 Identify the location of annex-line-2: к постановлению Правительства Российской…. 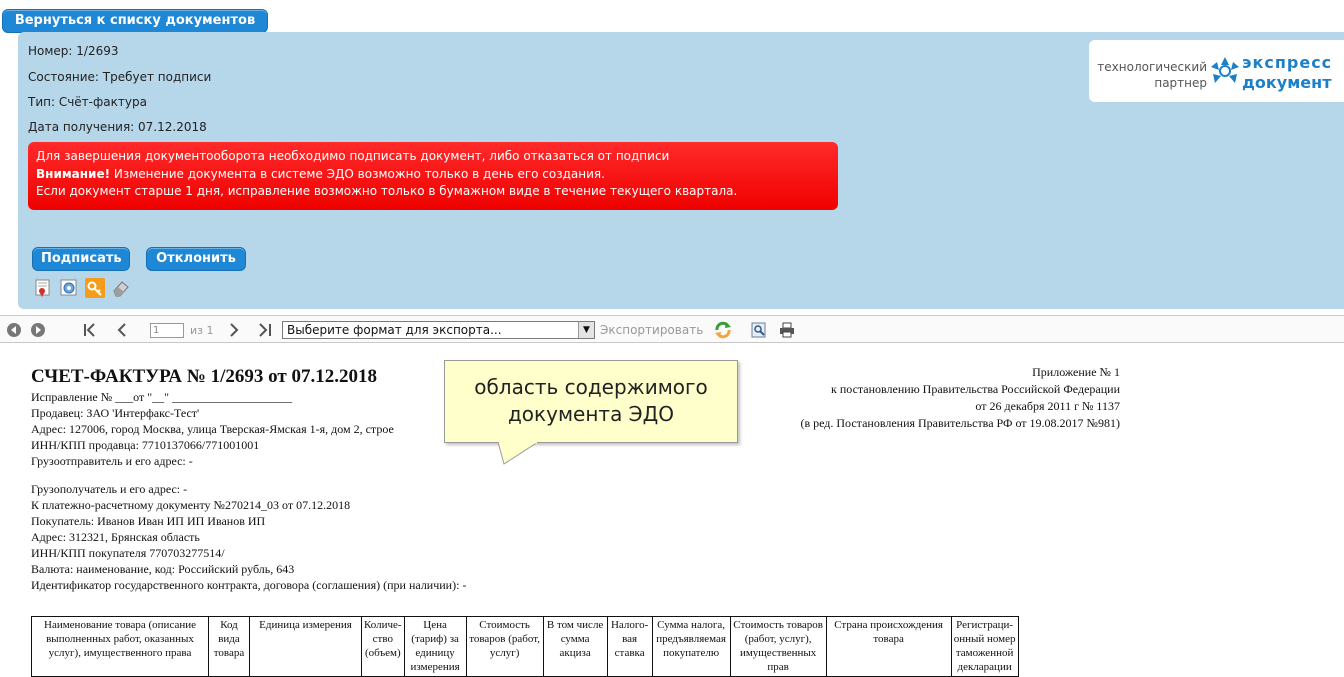
(975, 389).